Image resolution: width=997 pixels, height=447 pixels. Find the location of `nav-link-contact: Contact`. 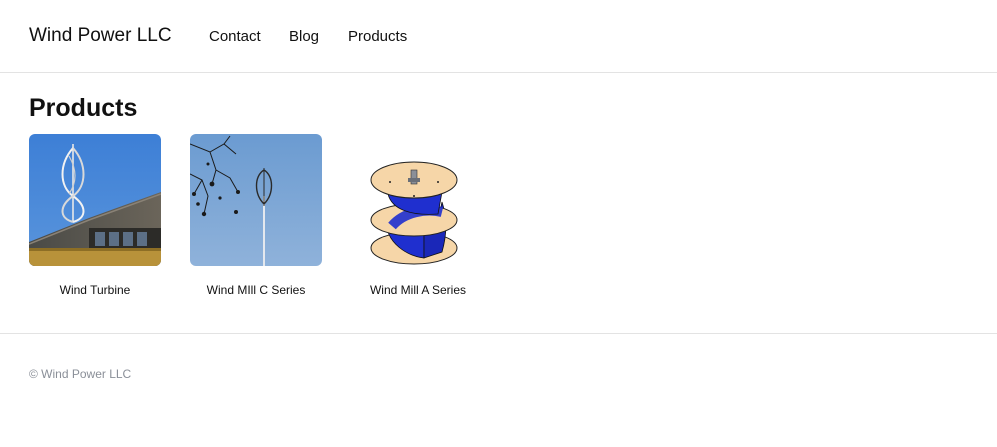

nav-link-contact: Contact is located at coordinates (235, 36).